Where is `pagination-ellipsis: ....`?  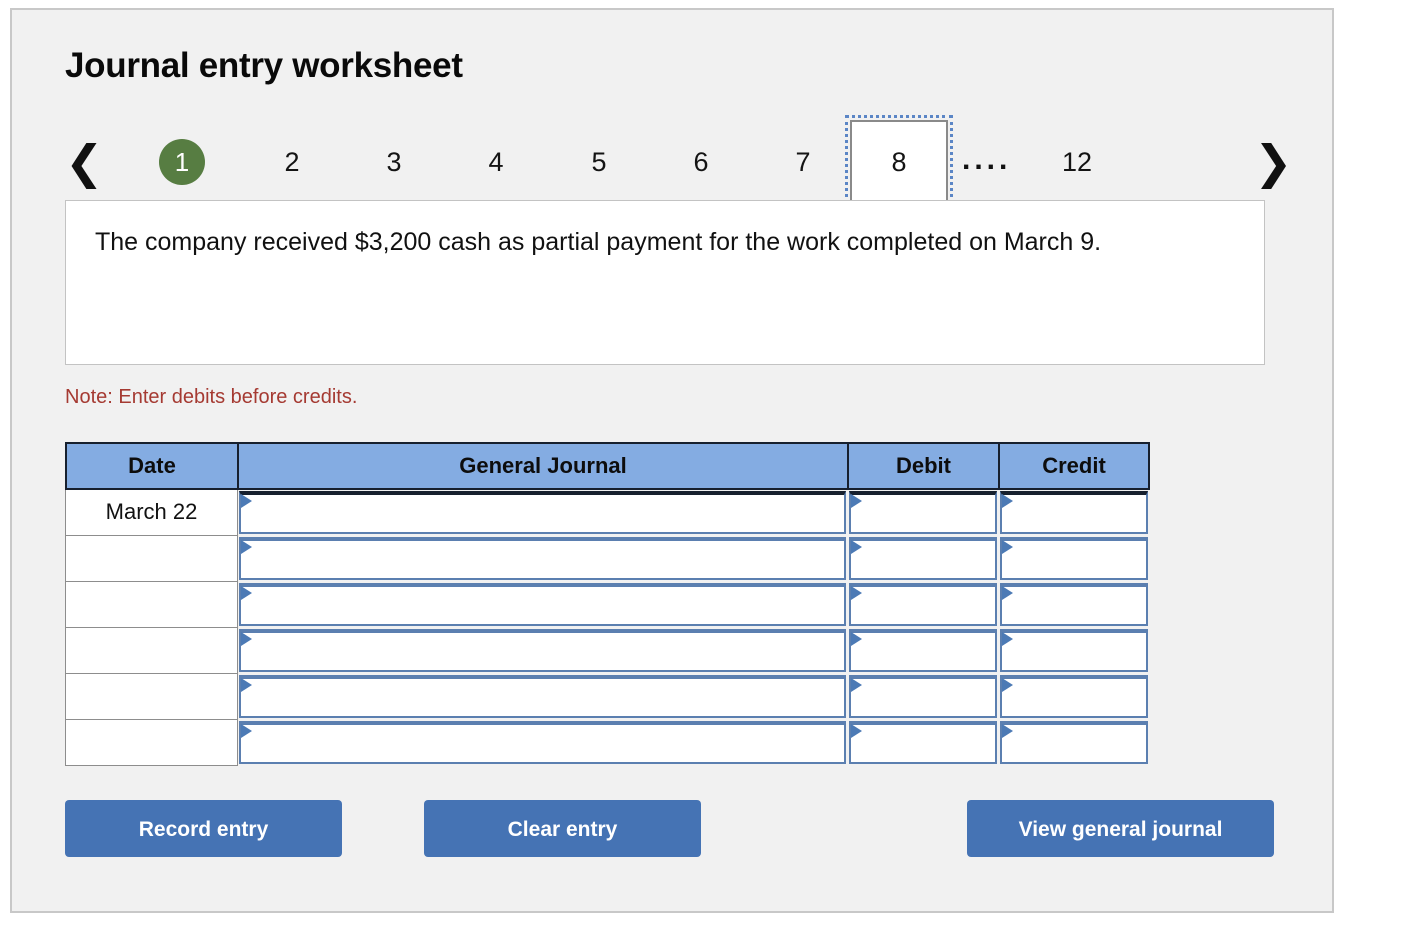
pagination-ellipsis: .... is located at coordinates (987, 159).